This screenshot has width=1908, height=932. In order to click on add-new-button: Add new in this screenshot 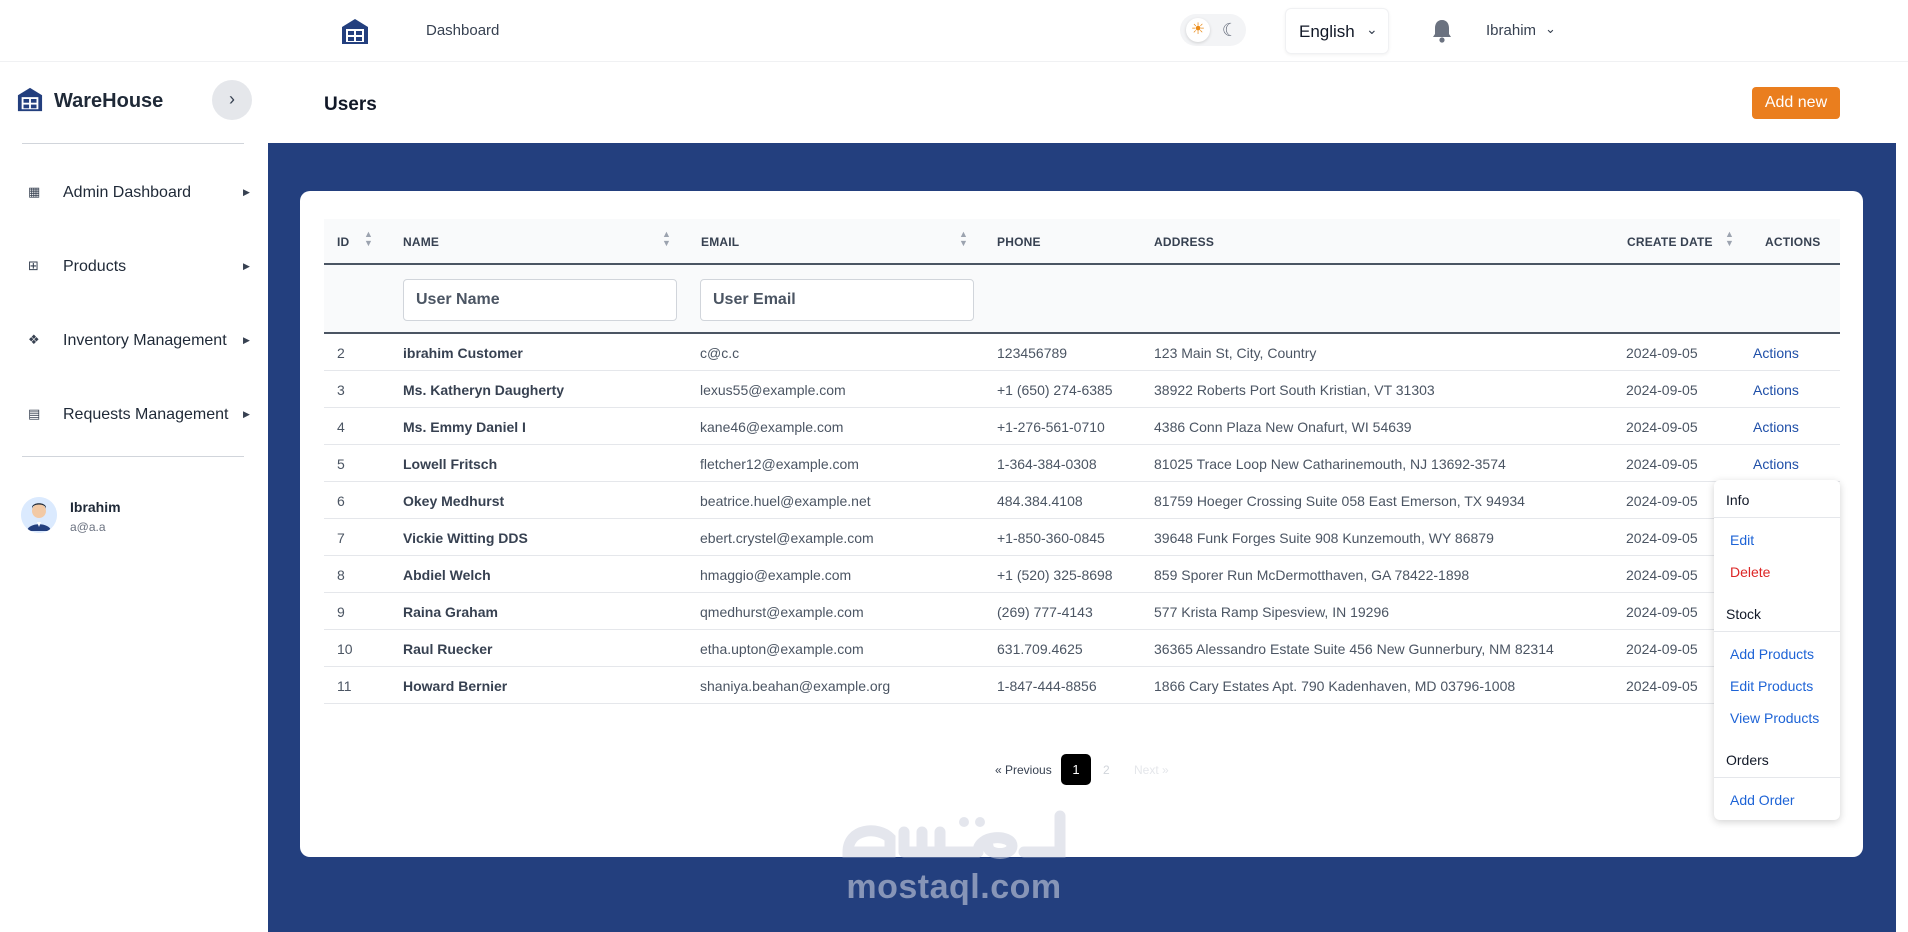, I will do `click(1796, 103)`.